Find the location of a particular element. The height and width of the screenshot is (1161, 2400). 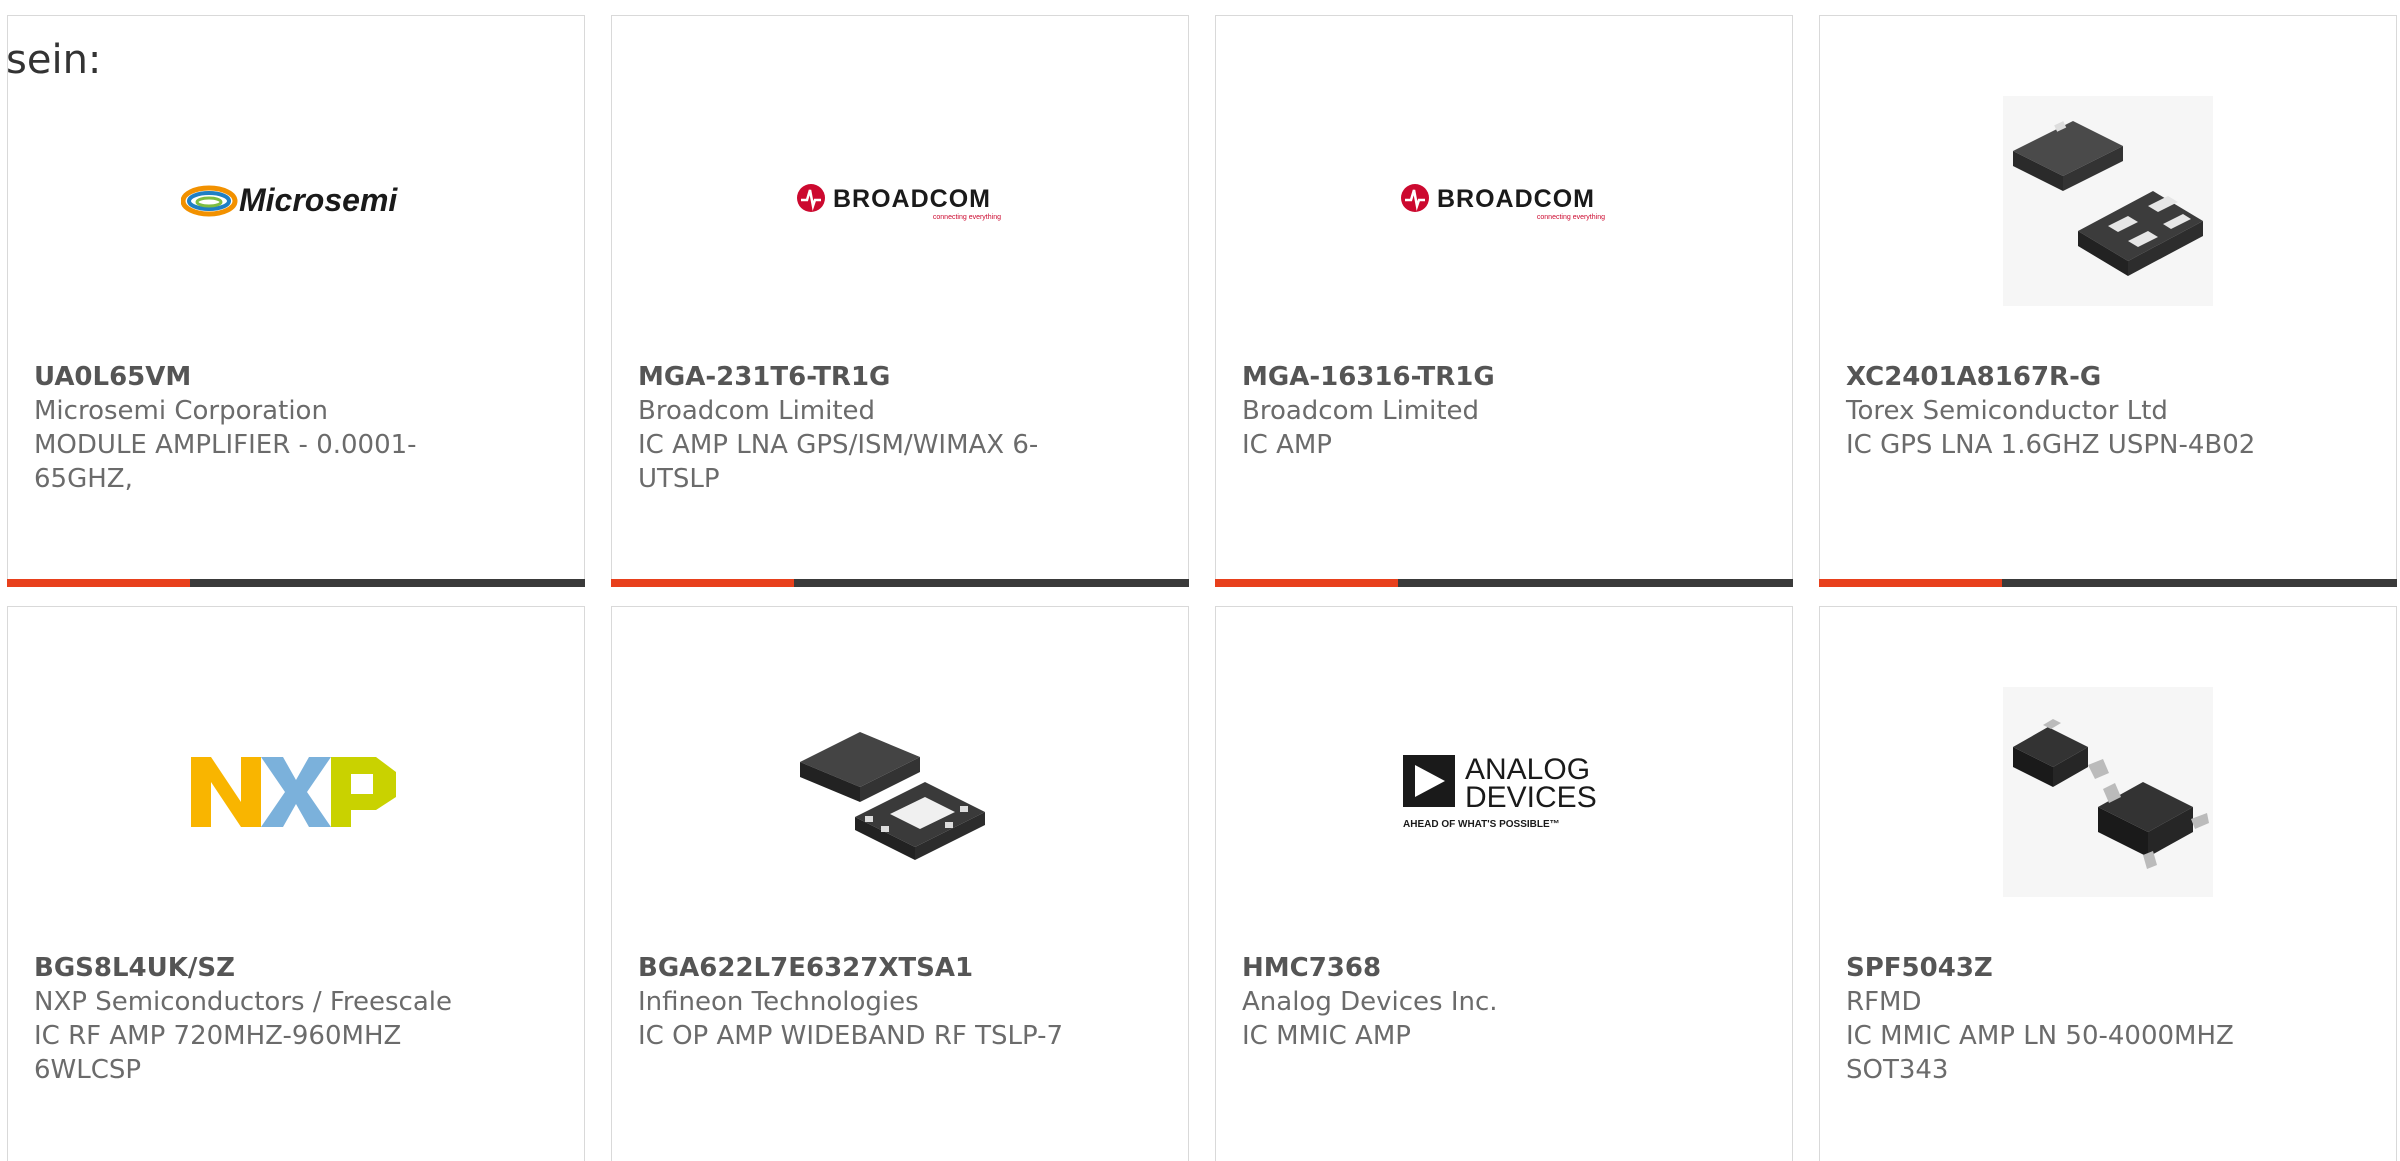

part-number: MGA-231T6-TR1G is located at coordinates (853, 377).